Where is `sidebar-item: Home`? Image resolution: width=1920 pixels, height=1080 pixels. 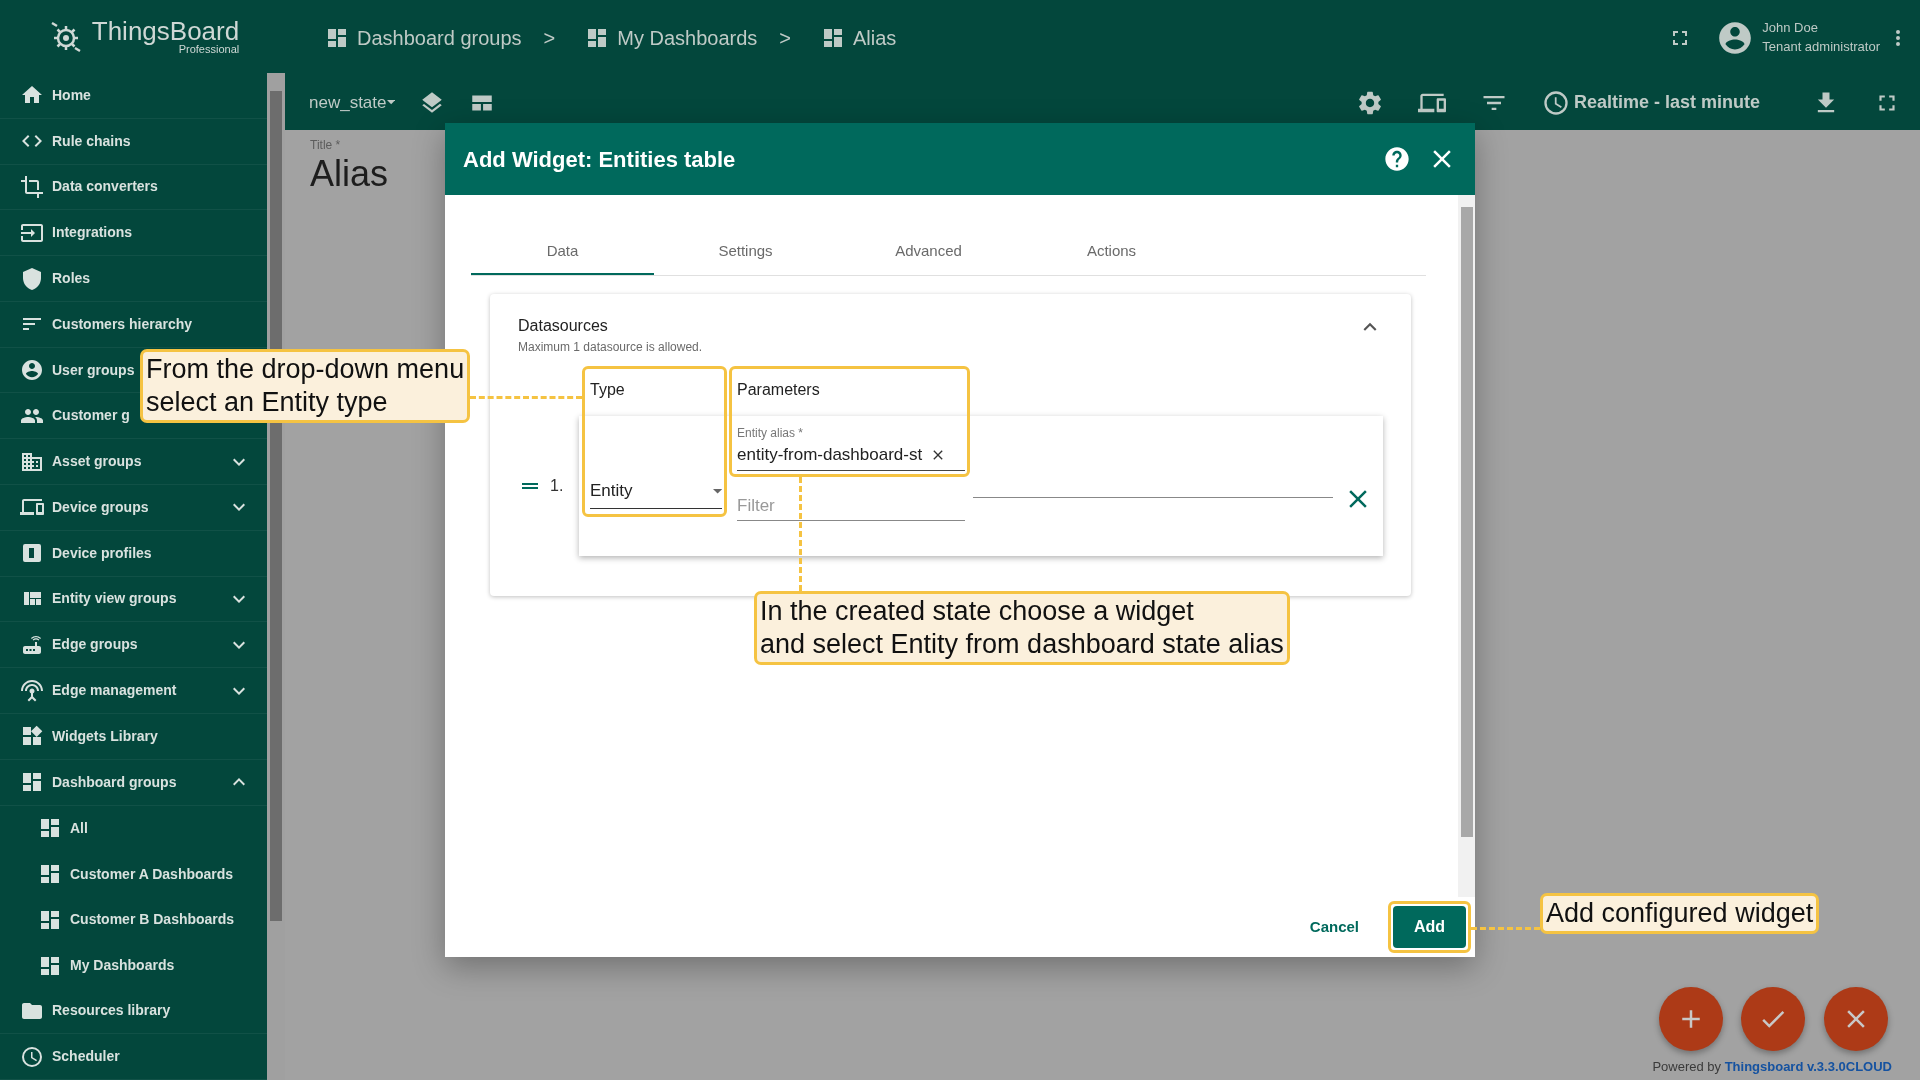 sidebar-item: Home is located at coordinates (133, 96).